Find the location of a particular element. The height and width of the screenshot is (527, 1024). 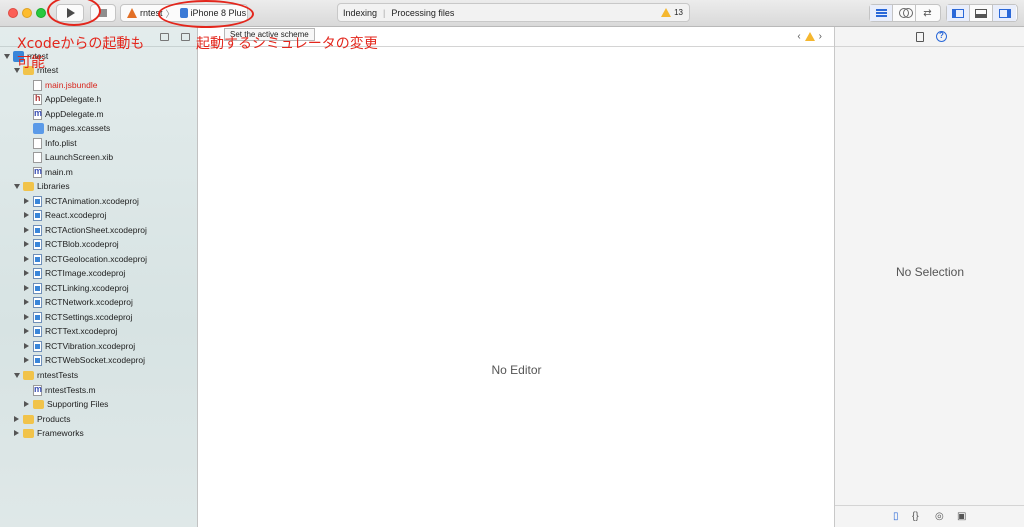

file-template-icon: ▯ is located at coordinates (896, 516).